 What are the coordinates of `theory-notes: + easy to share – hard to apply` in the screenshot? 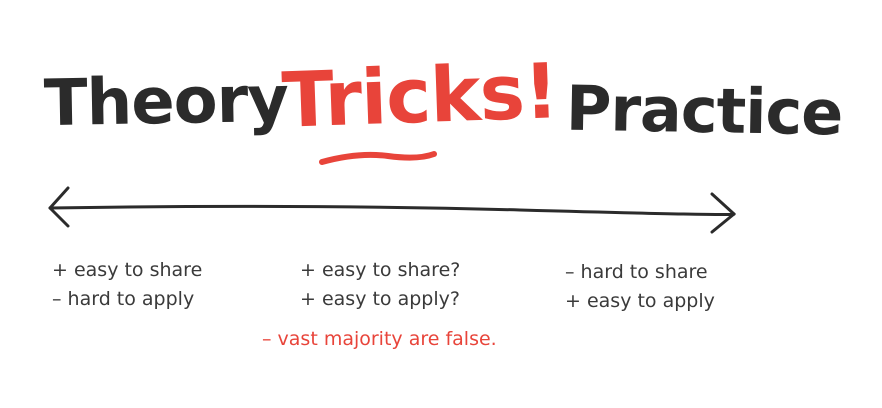 It's located at (127, 285).